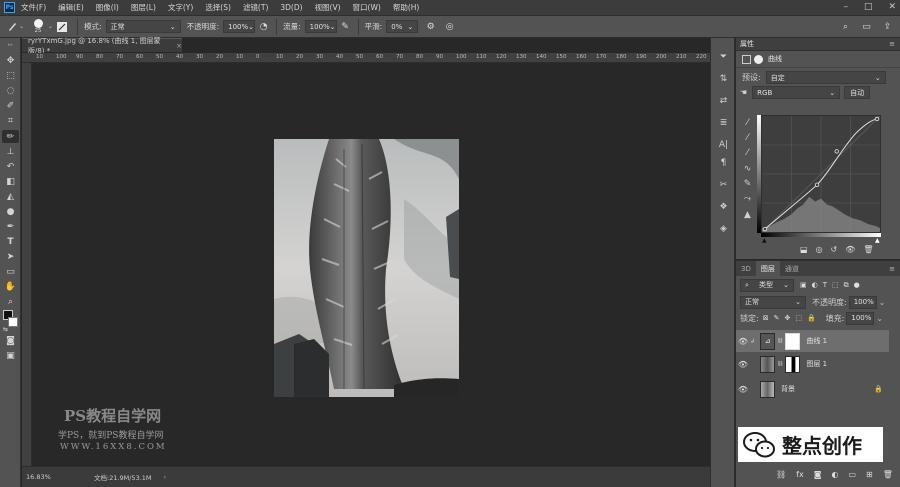 The height and width of the screenshot is (487, 900). Describe the element at coordinates (10, 75) in the screenshot. I see `marquee-tool-icon: ⬚` at that location.